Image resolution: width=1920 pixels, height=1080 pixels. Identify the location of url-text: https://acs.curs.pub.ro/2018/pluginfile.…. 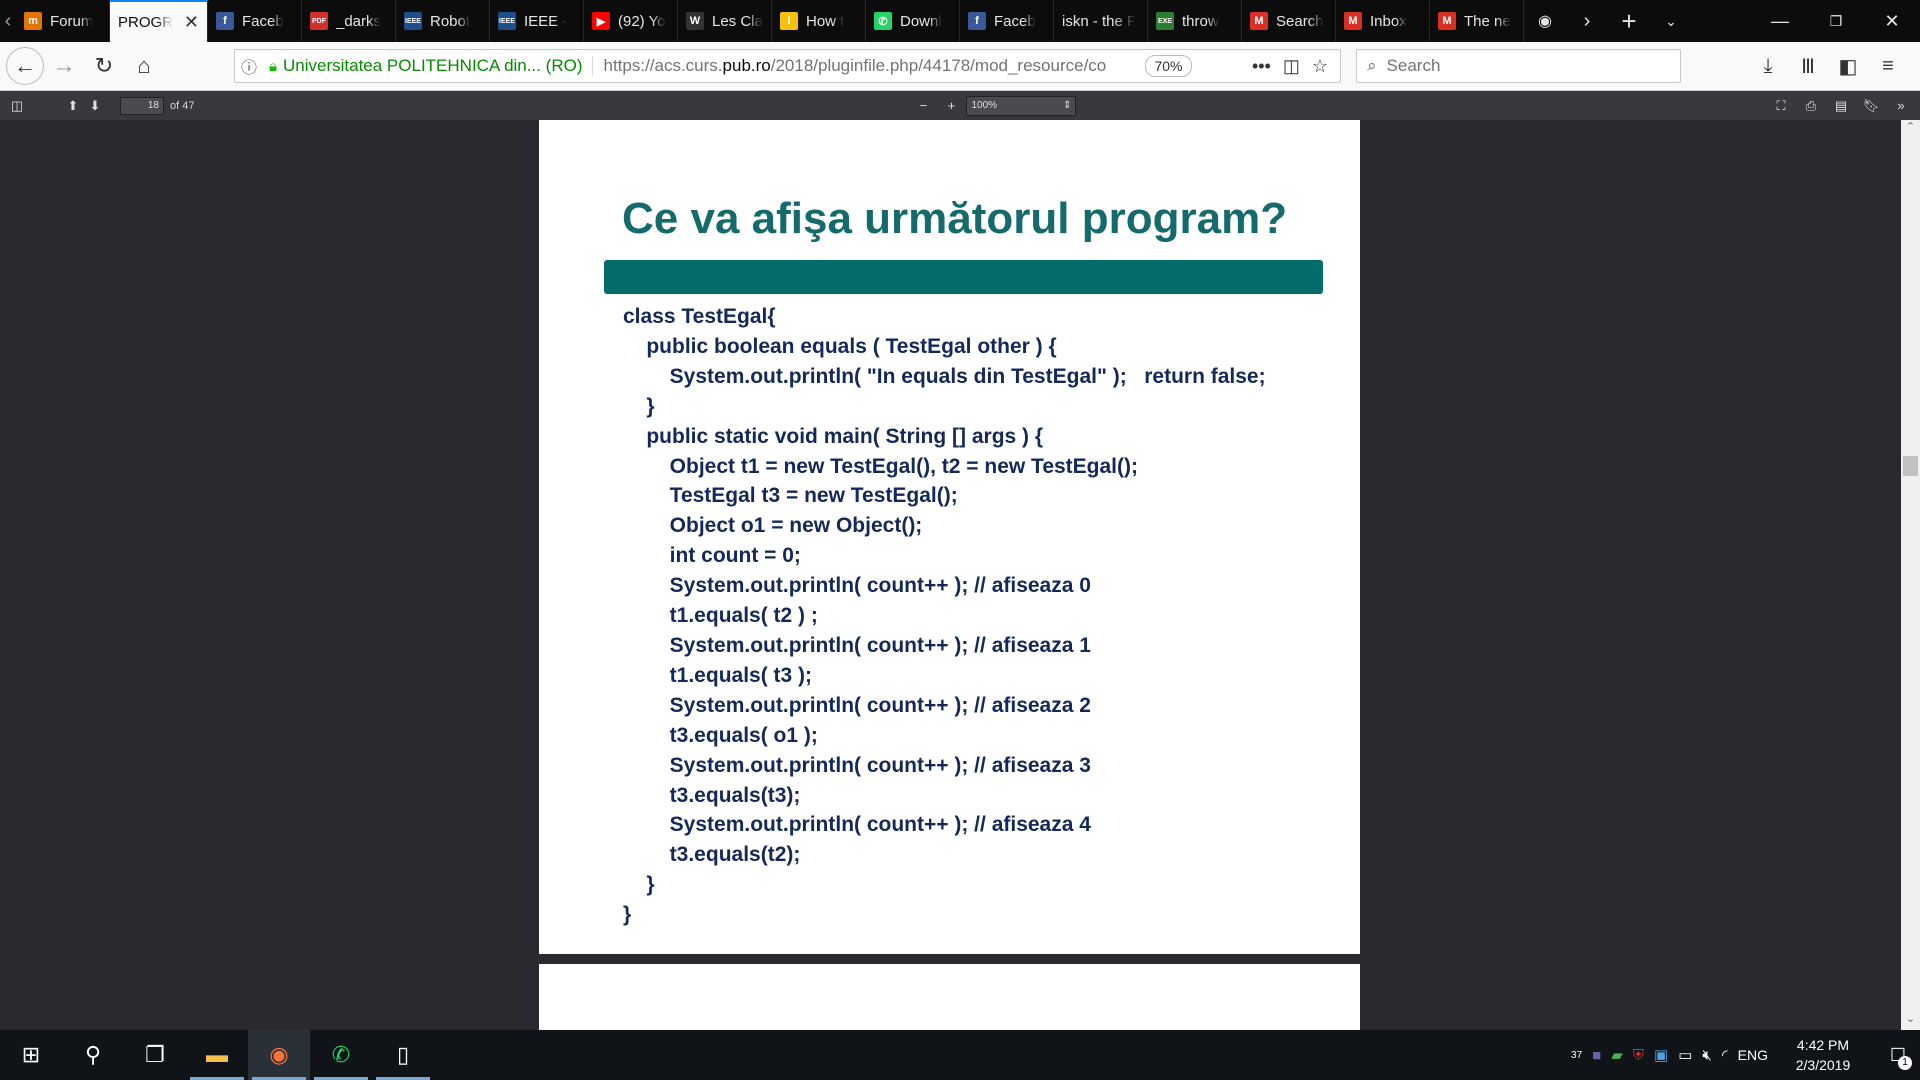
(863, 66).